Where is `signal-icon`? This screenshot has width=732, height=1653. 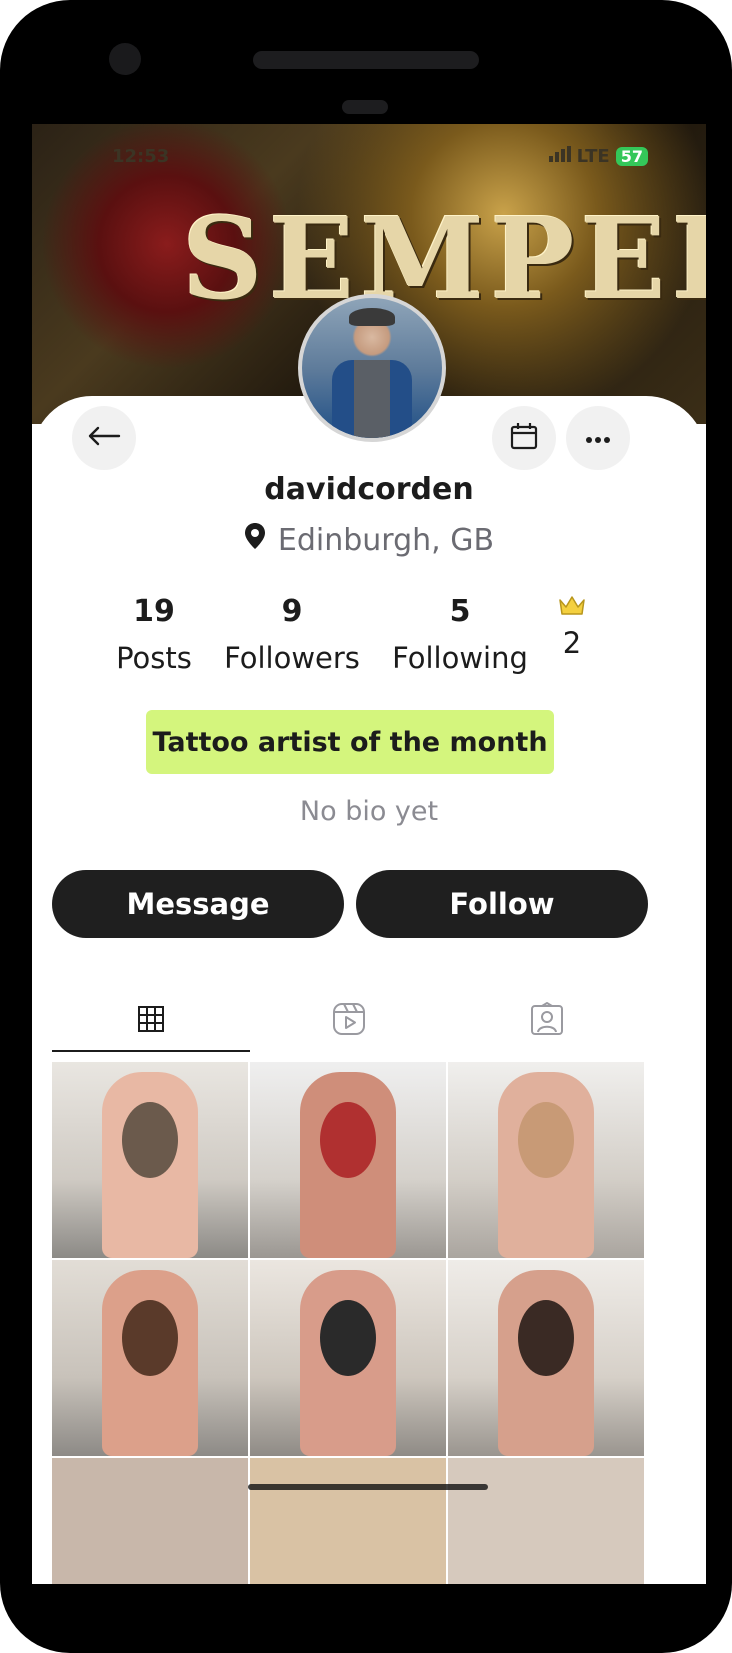 signal-icon is located at coordinates (559, 156).